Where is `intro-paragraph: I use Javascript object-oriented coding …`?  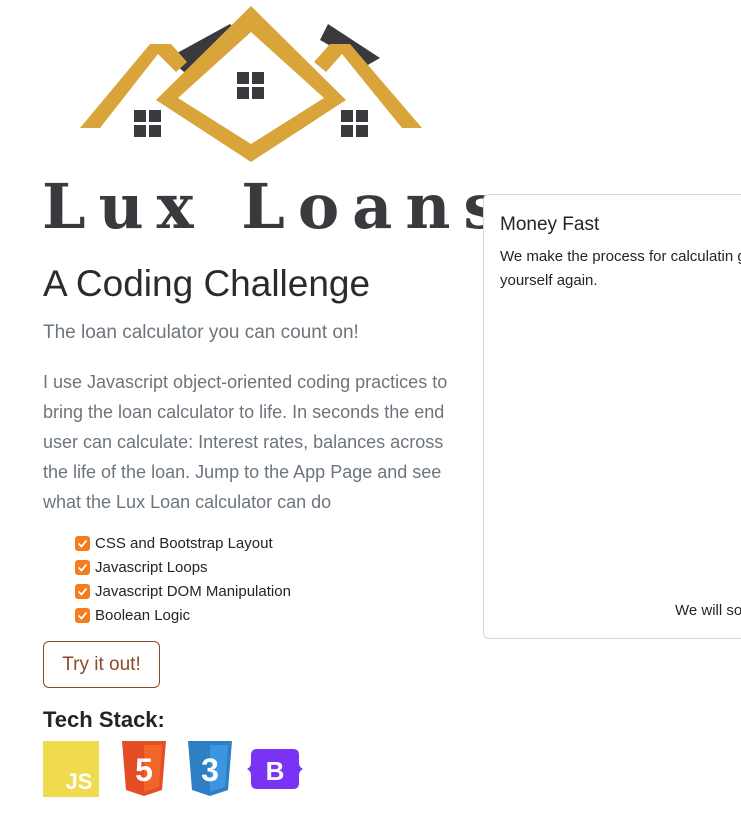 intro-paragraph: I use Javascript object-oriented coding … is located at coordinates (245, 442).